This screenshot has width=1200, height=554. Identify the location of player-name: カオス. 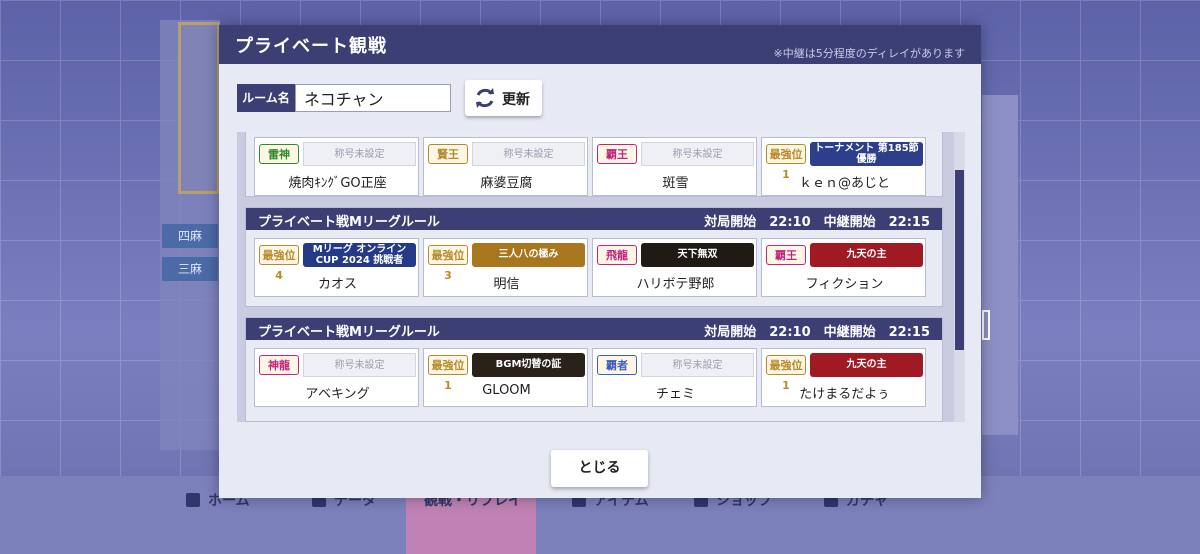
(337, 284).